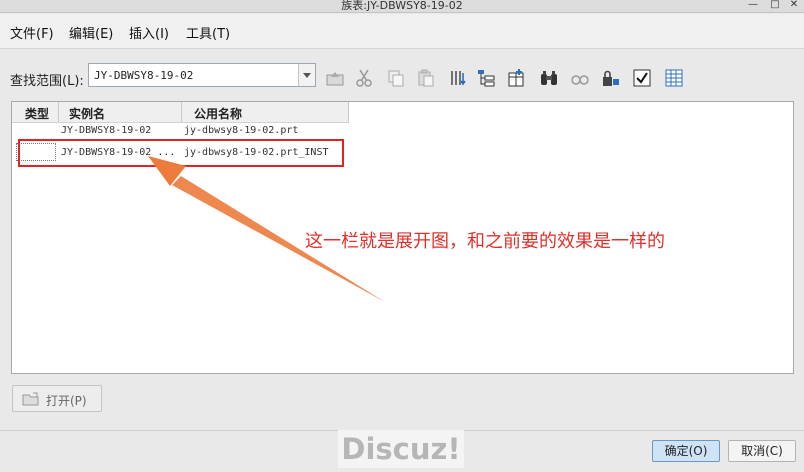 The height and width of the screenshot is (472, 804). Describe the element at coordinates (149, 32) in the screenshot. I see `menu-insert: 插入(I)` at that location.